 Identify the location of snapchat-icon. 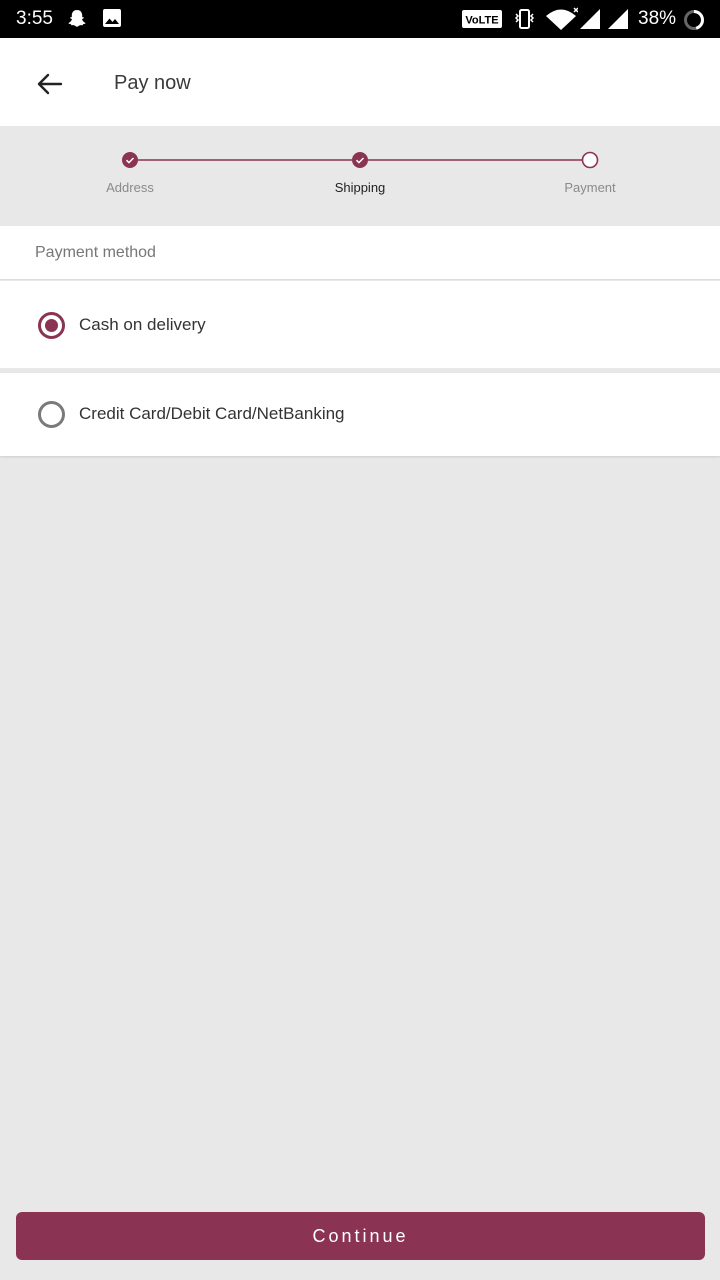
(77, 21).